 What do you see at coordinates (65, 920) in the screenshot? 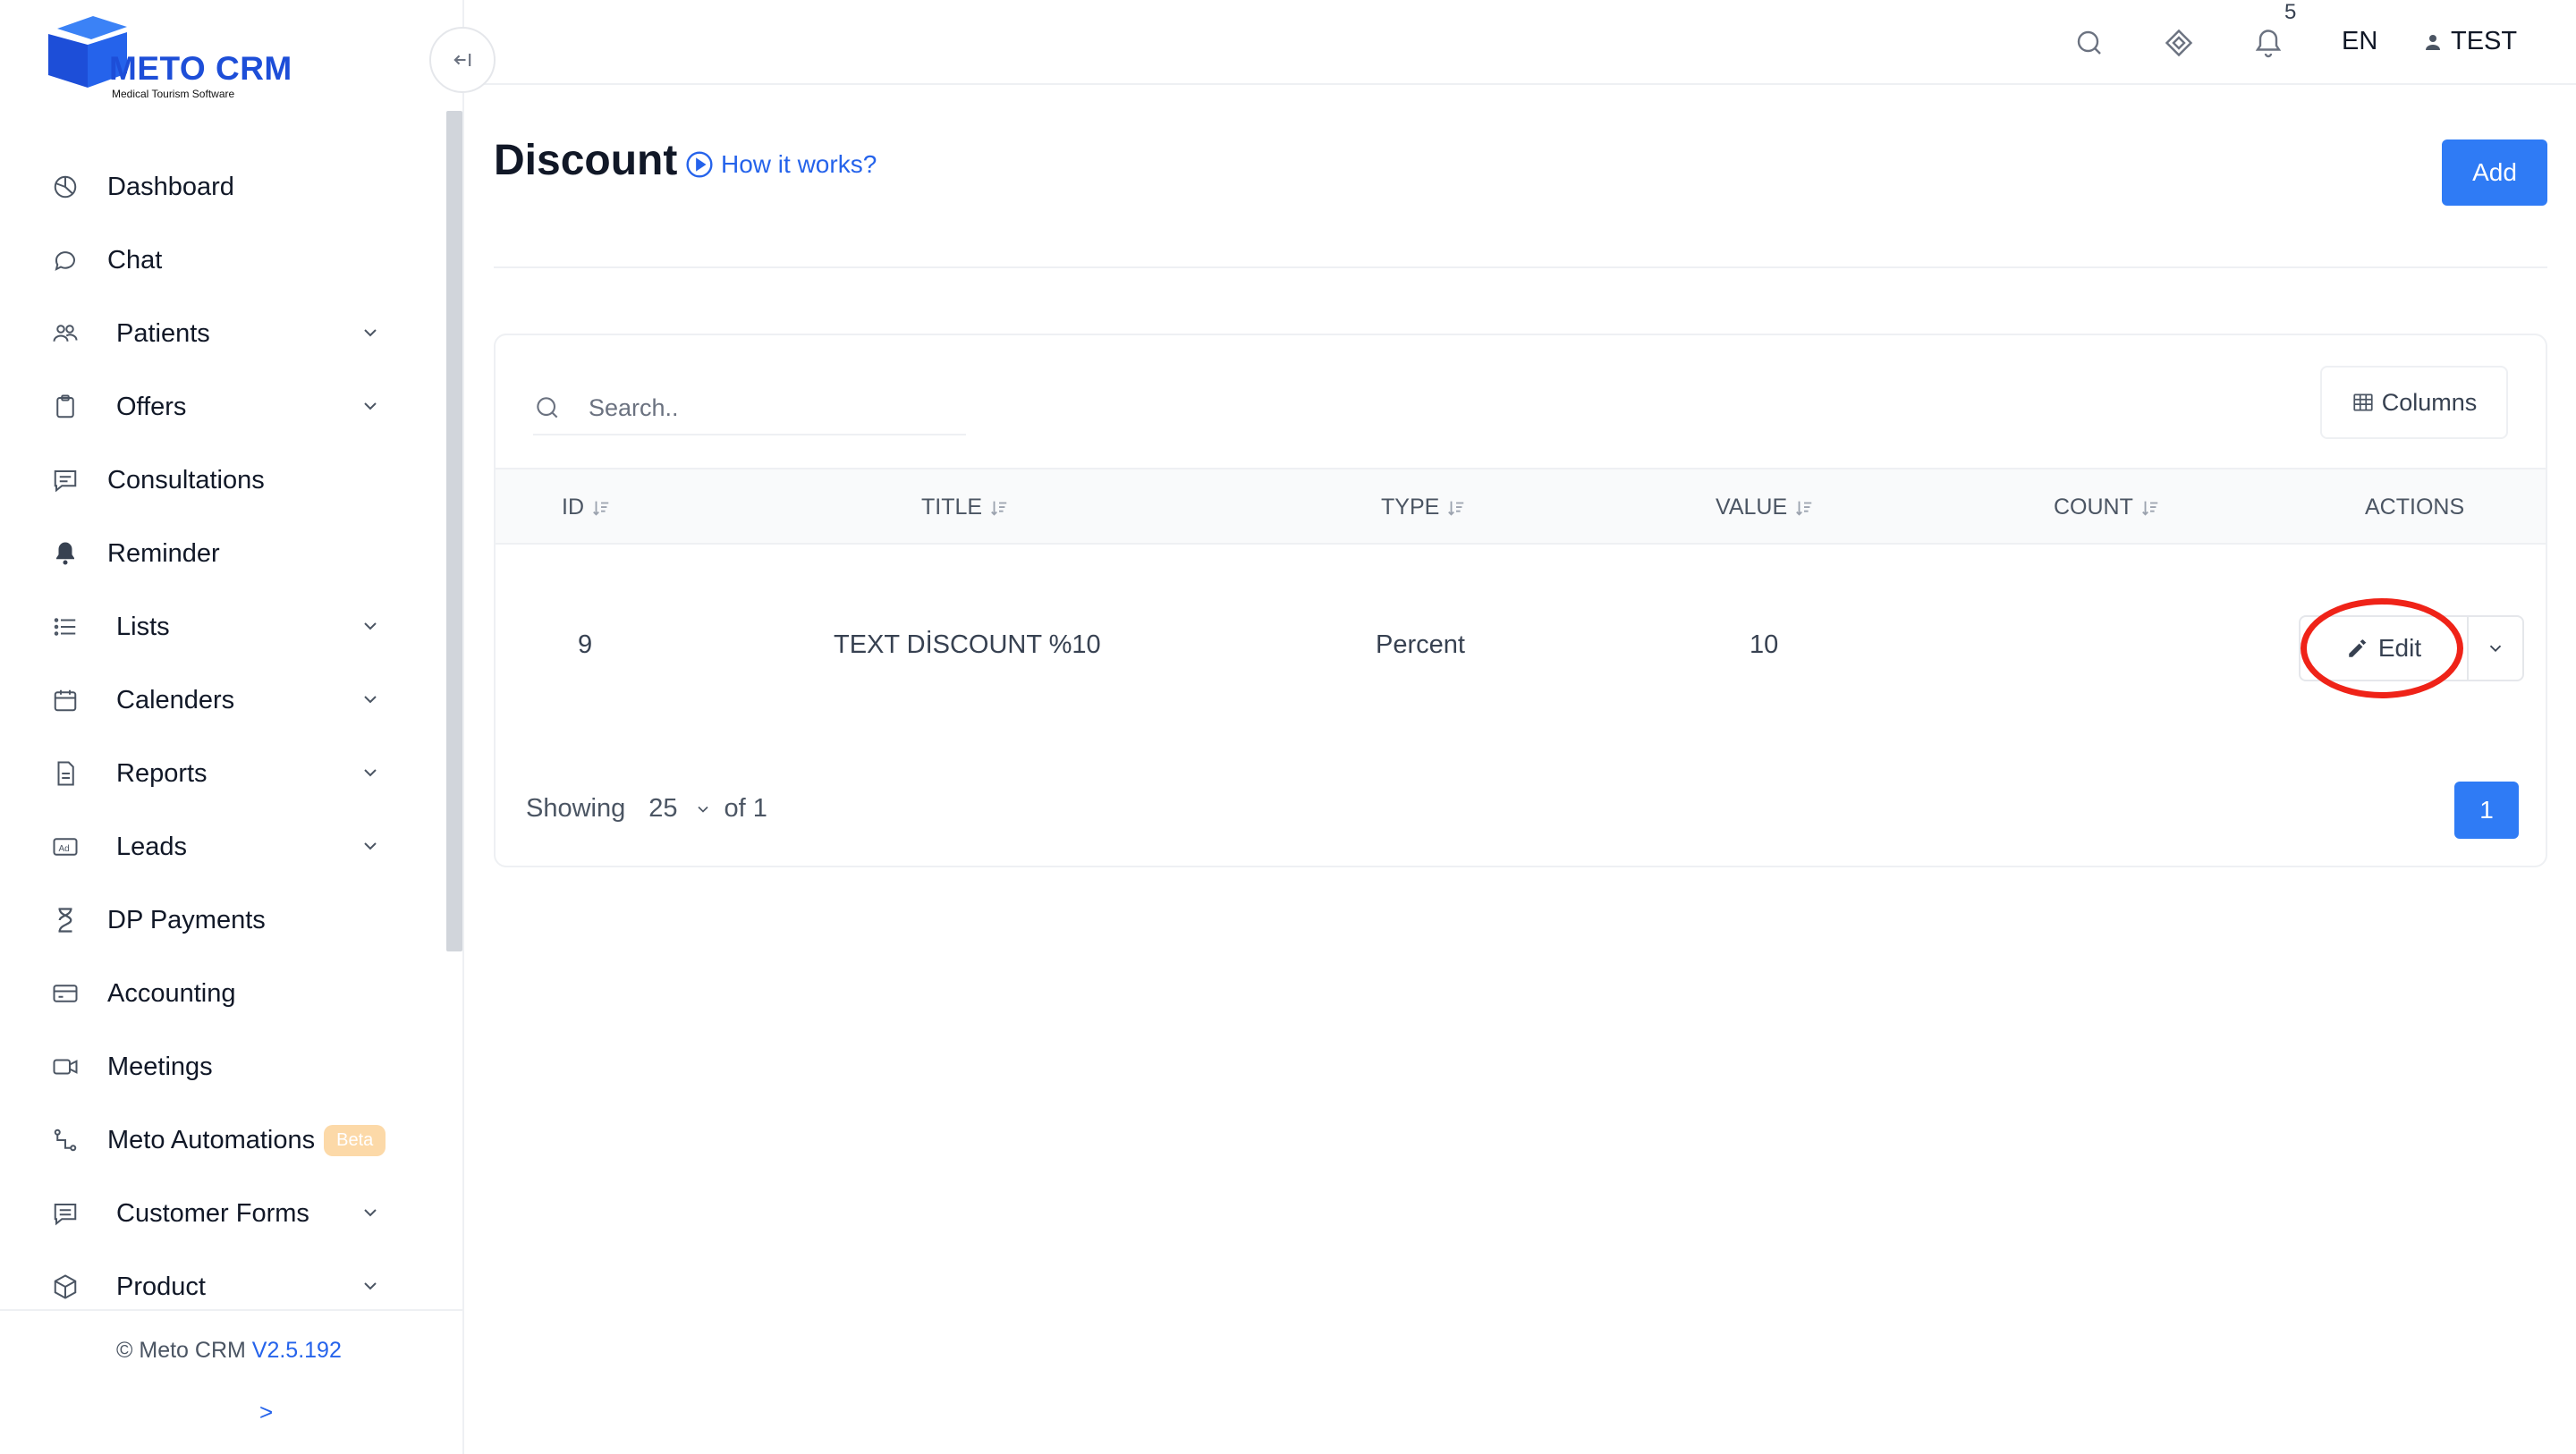
I see `hourglass-icon` at bounding box center [65, 920].